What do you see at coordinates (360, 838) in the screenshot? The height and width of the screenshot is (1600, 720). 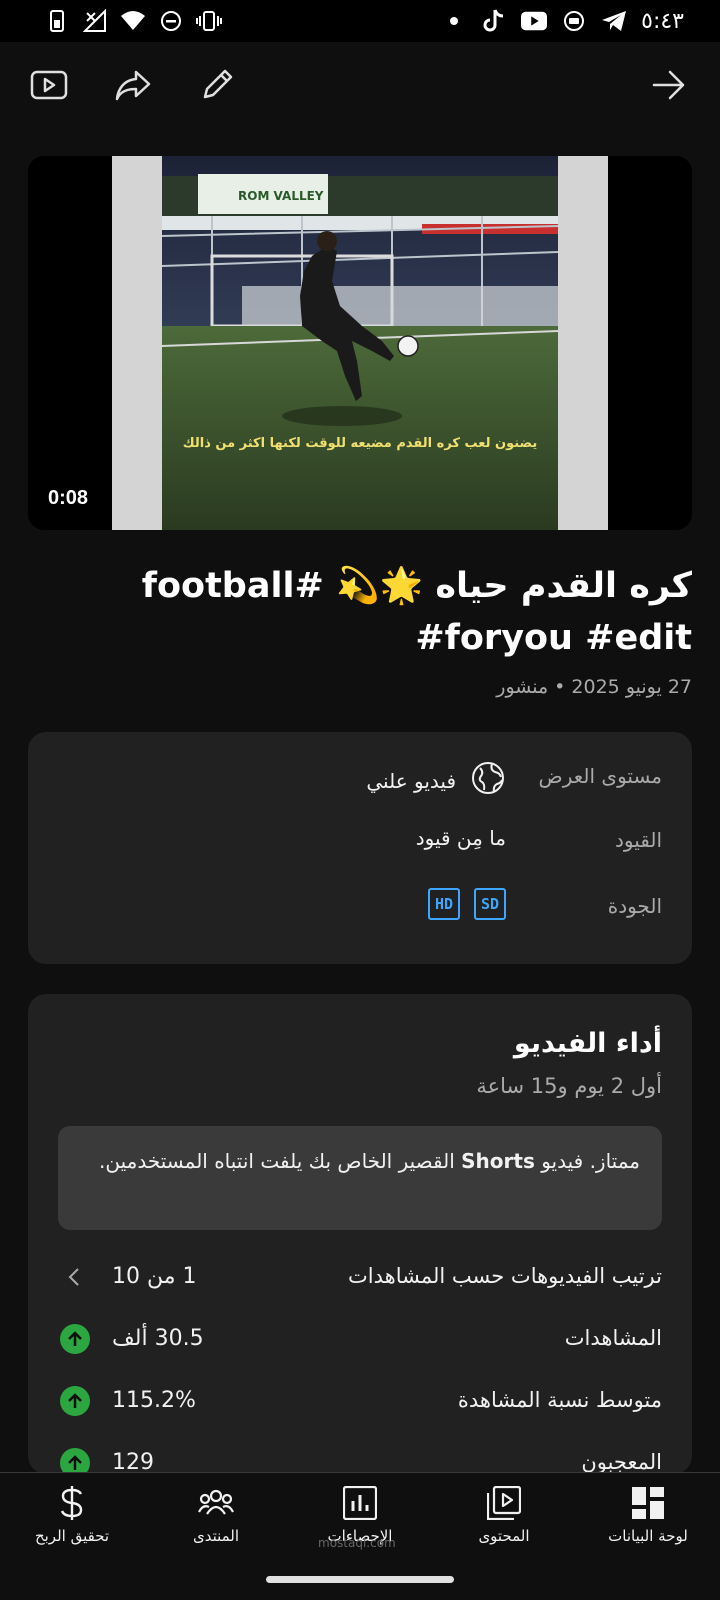 I see `restrictions-row: القيود ما مِن قيود` at bounding box center [360, 838].